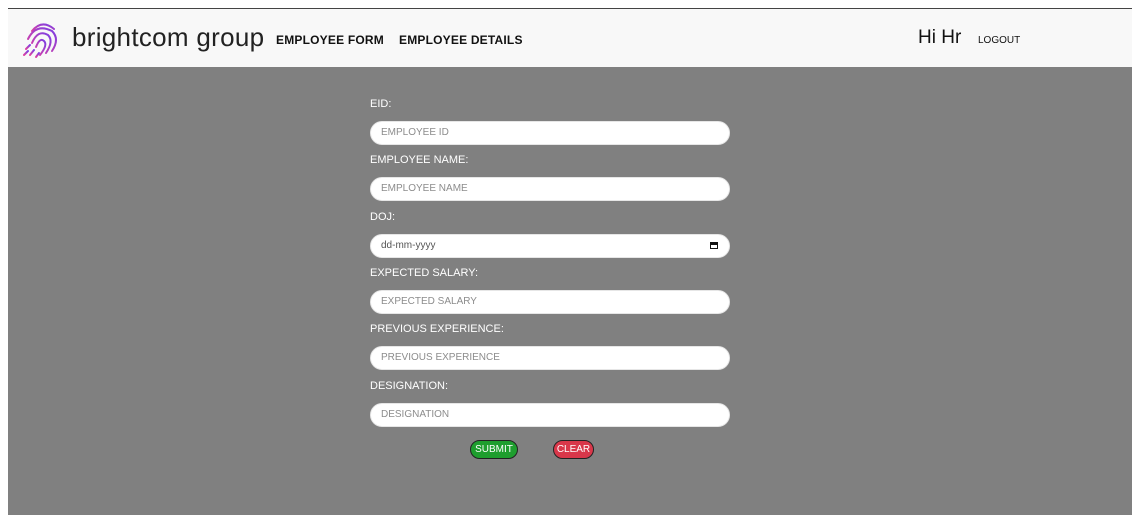 The height and width of the screenshot is (515, 1132). Describe the element at coordinates (550, 189) in the screenshot. I see `employee-name-input: EMPLOYEE NAME` at that location.